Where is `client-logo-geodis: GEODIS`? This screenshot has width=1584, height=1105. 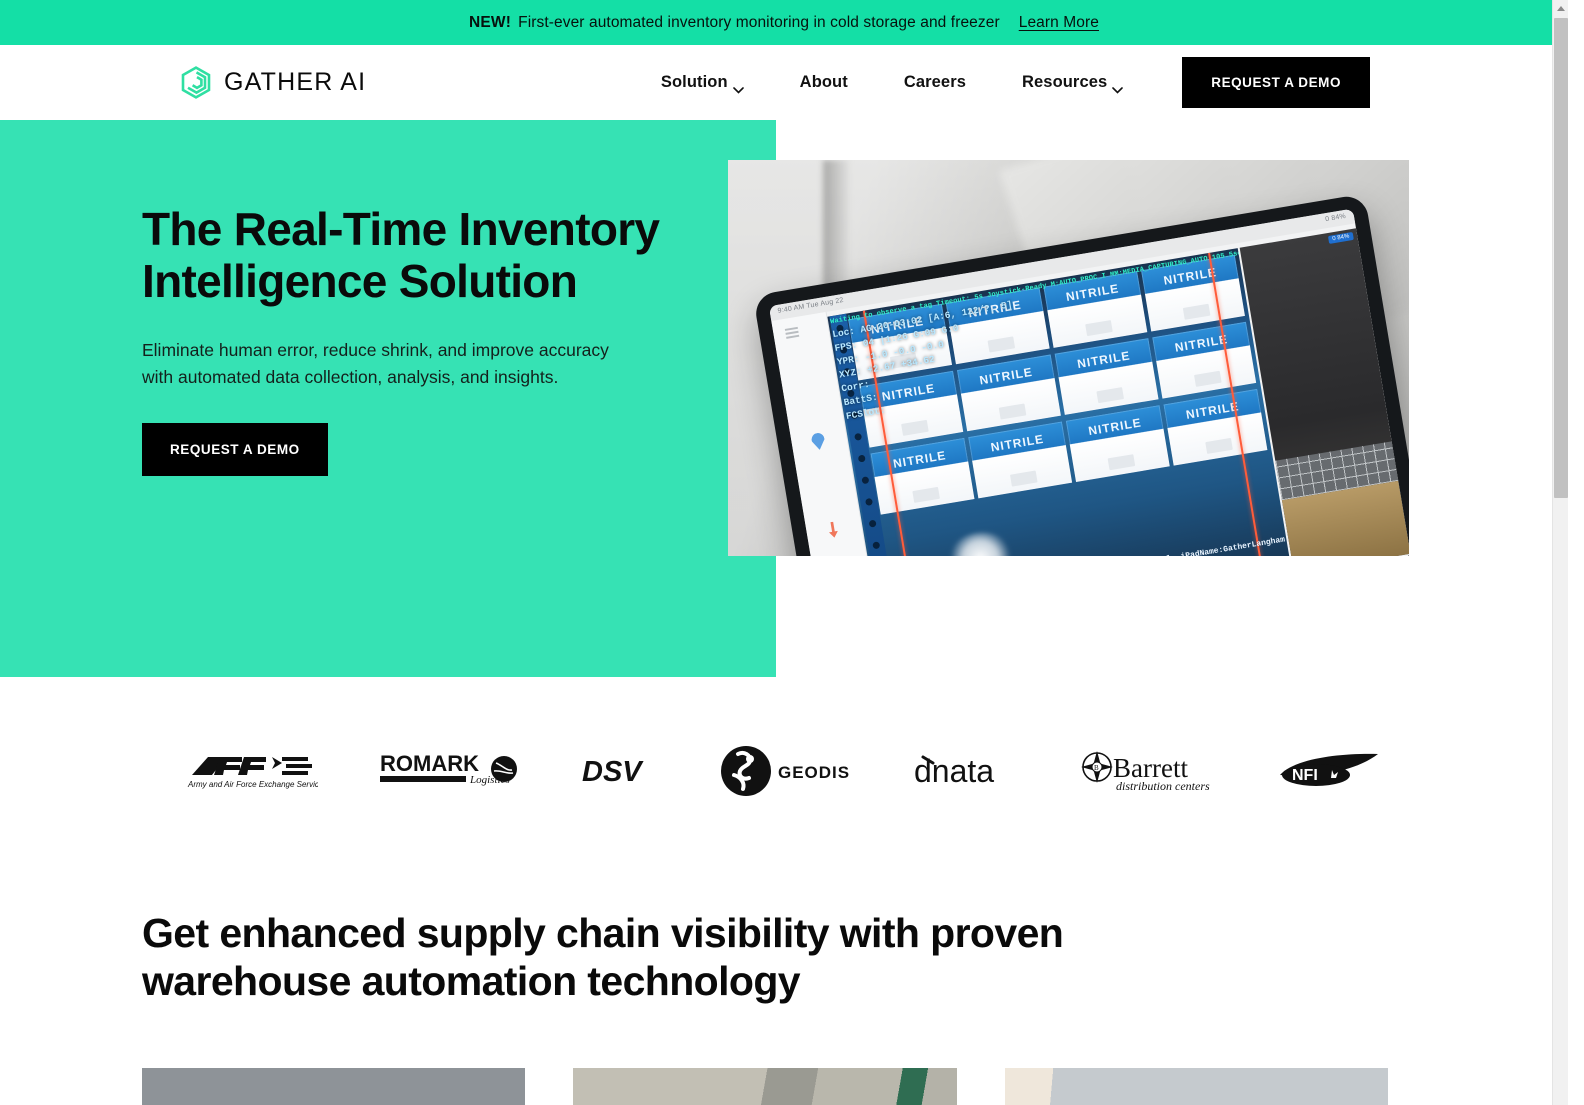
client-logo-geodis: GEODIS is located at coordinates (786, 771).